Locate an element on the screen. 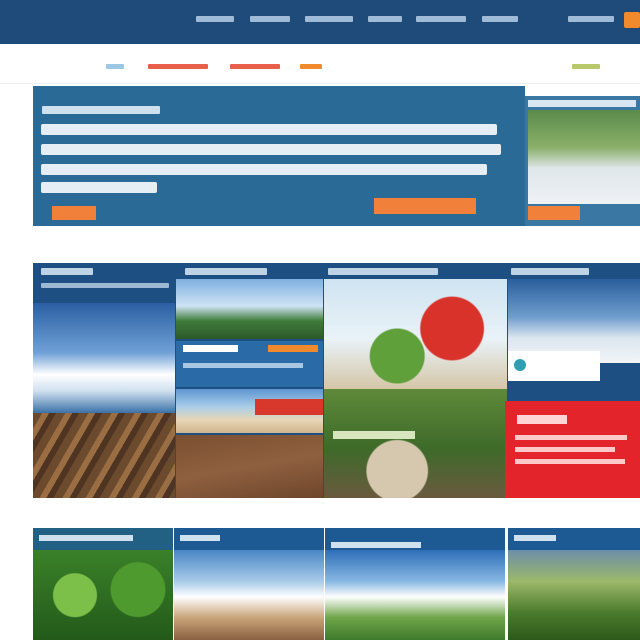 Image resolution: width=640 pixels, height=640 pixels. aircraft-photo is located at coordinates (584, 157).